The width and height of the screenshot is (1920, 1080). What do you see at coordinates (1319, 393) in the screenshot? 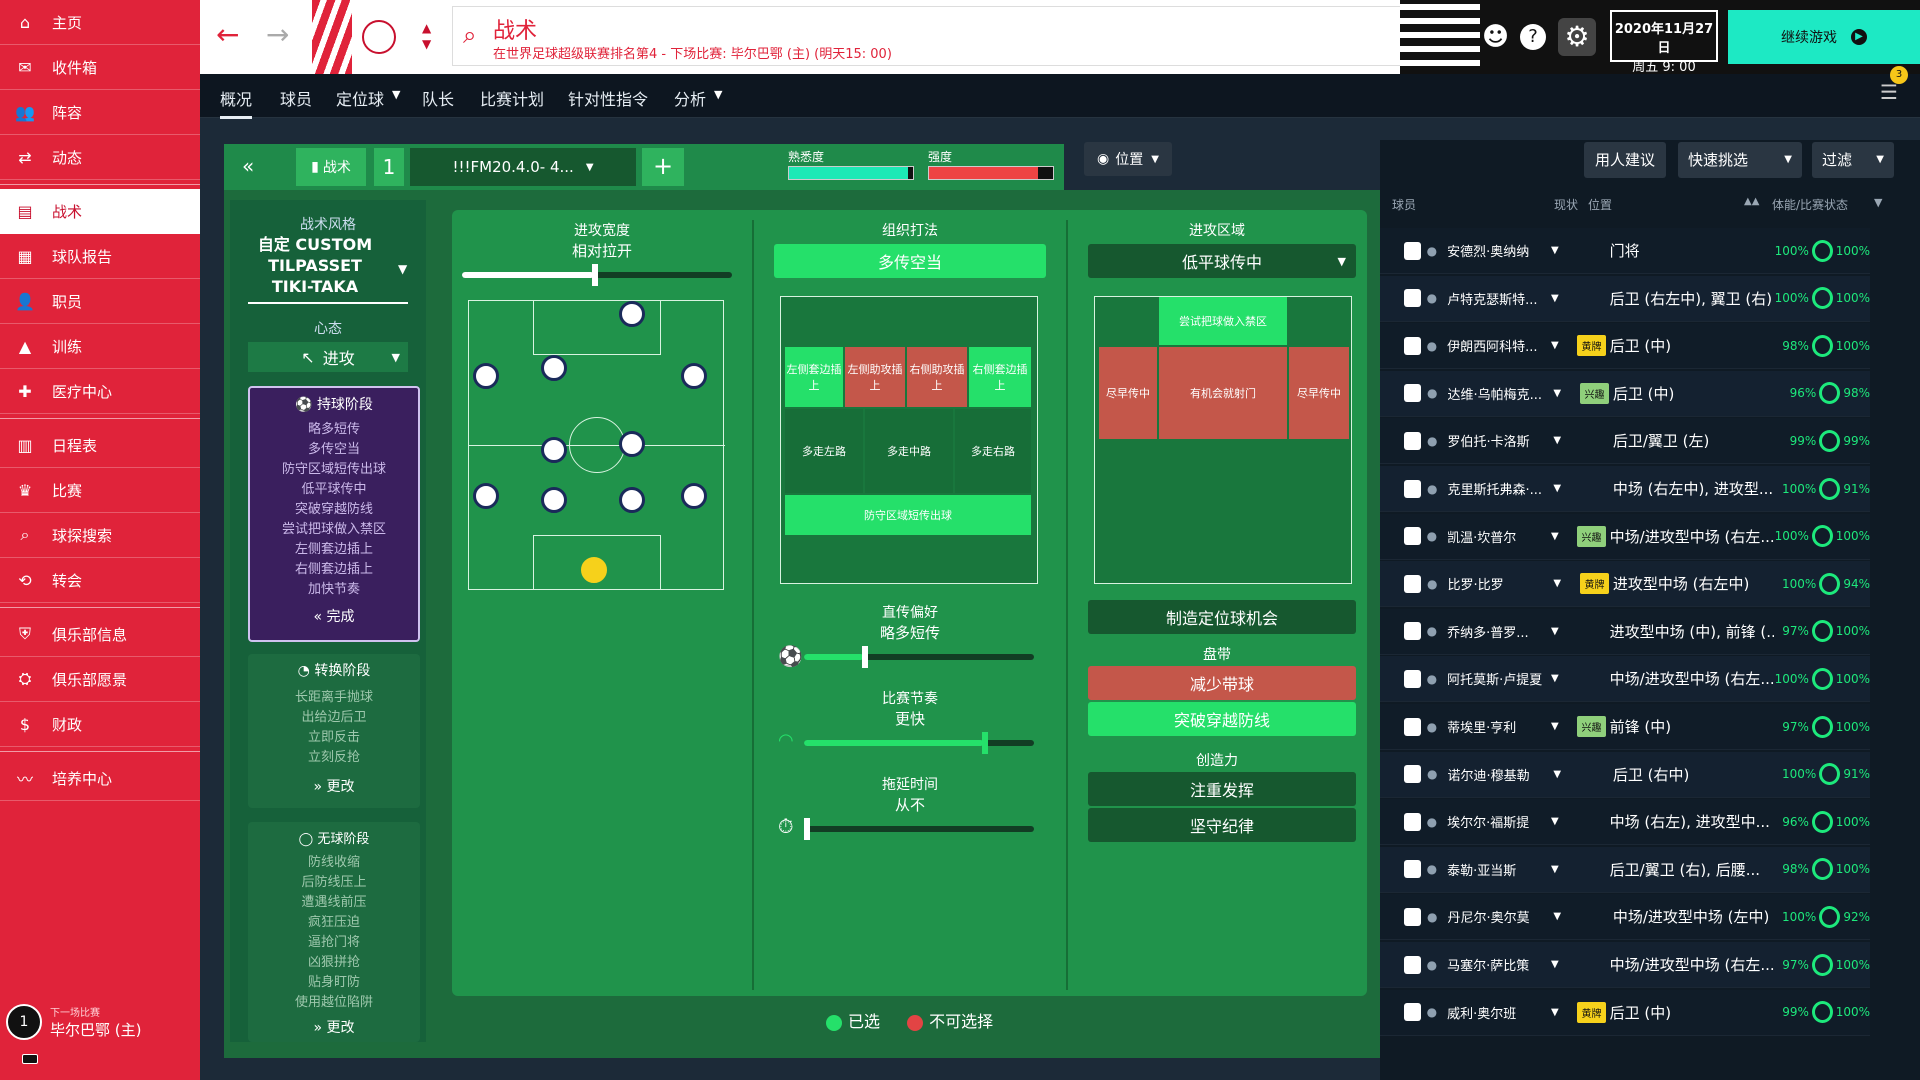
I see `zone-cross-early-right: 尽早传中` at bounding box center [1319, 393].